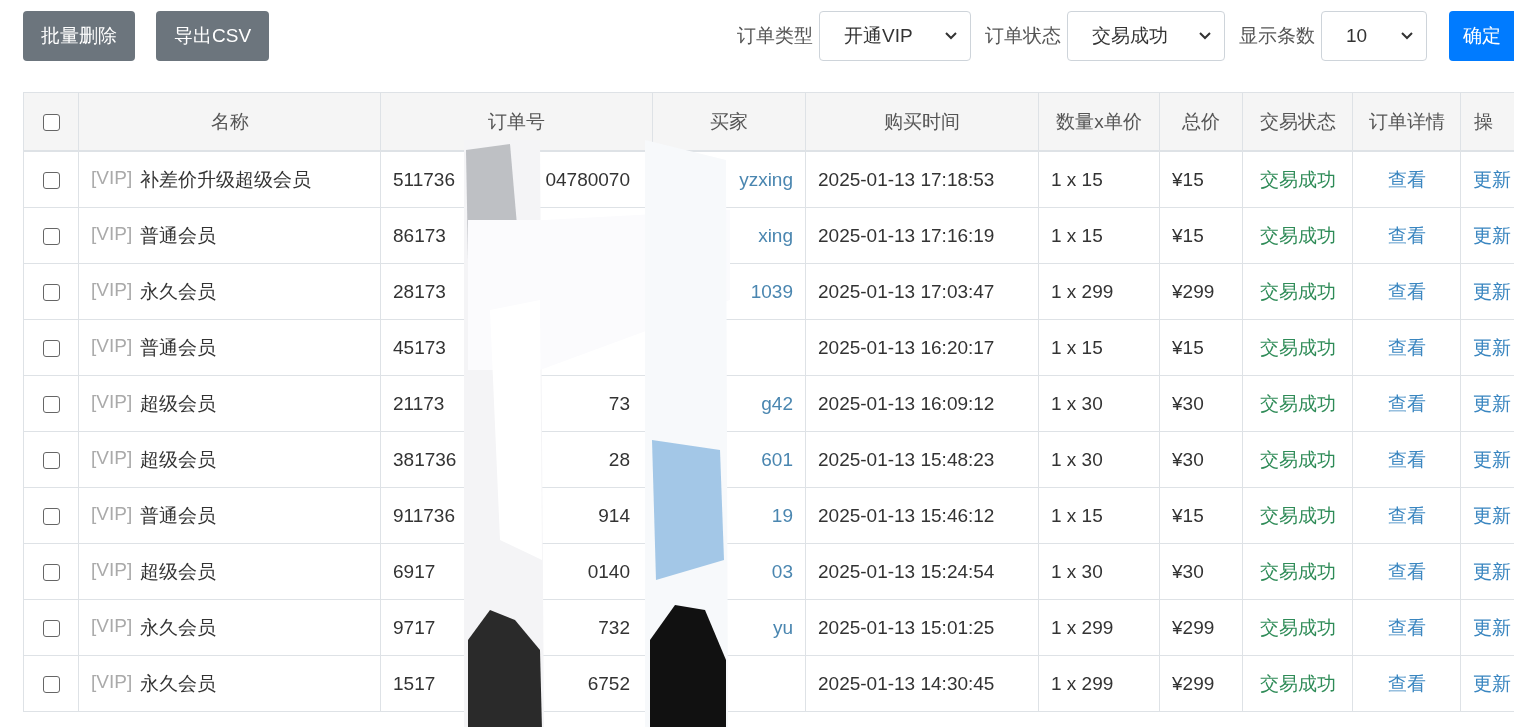 The height and width of the screenshot is (727, 1514). I want to click on column-header: 购买时间, so click(922, 121).